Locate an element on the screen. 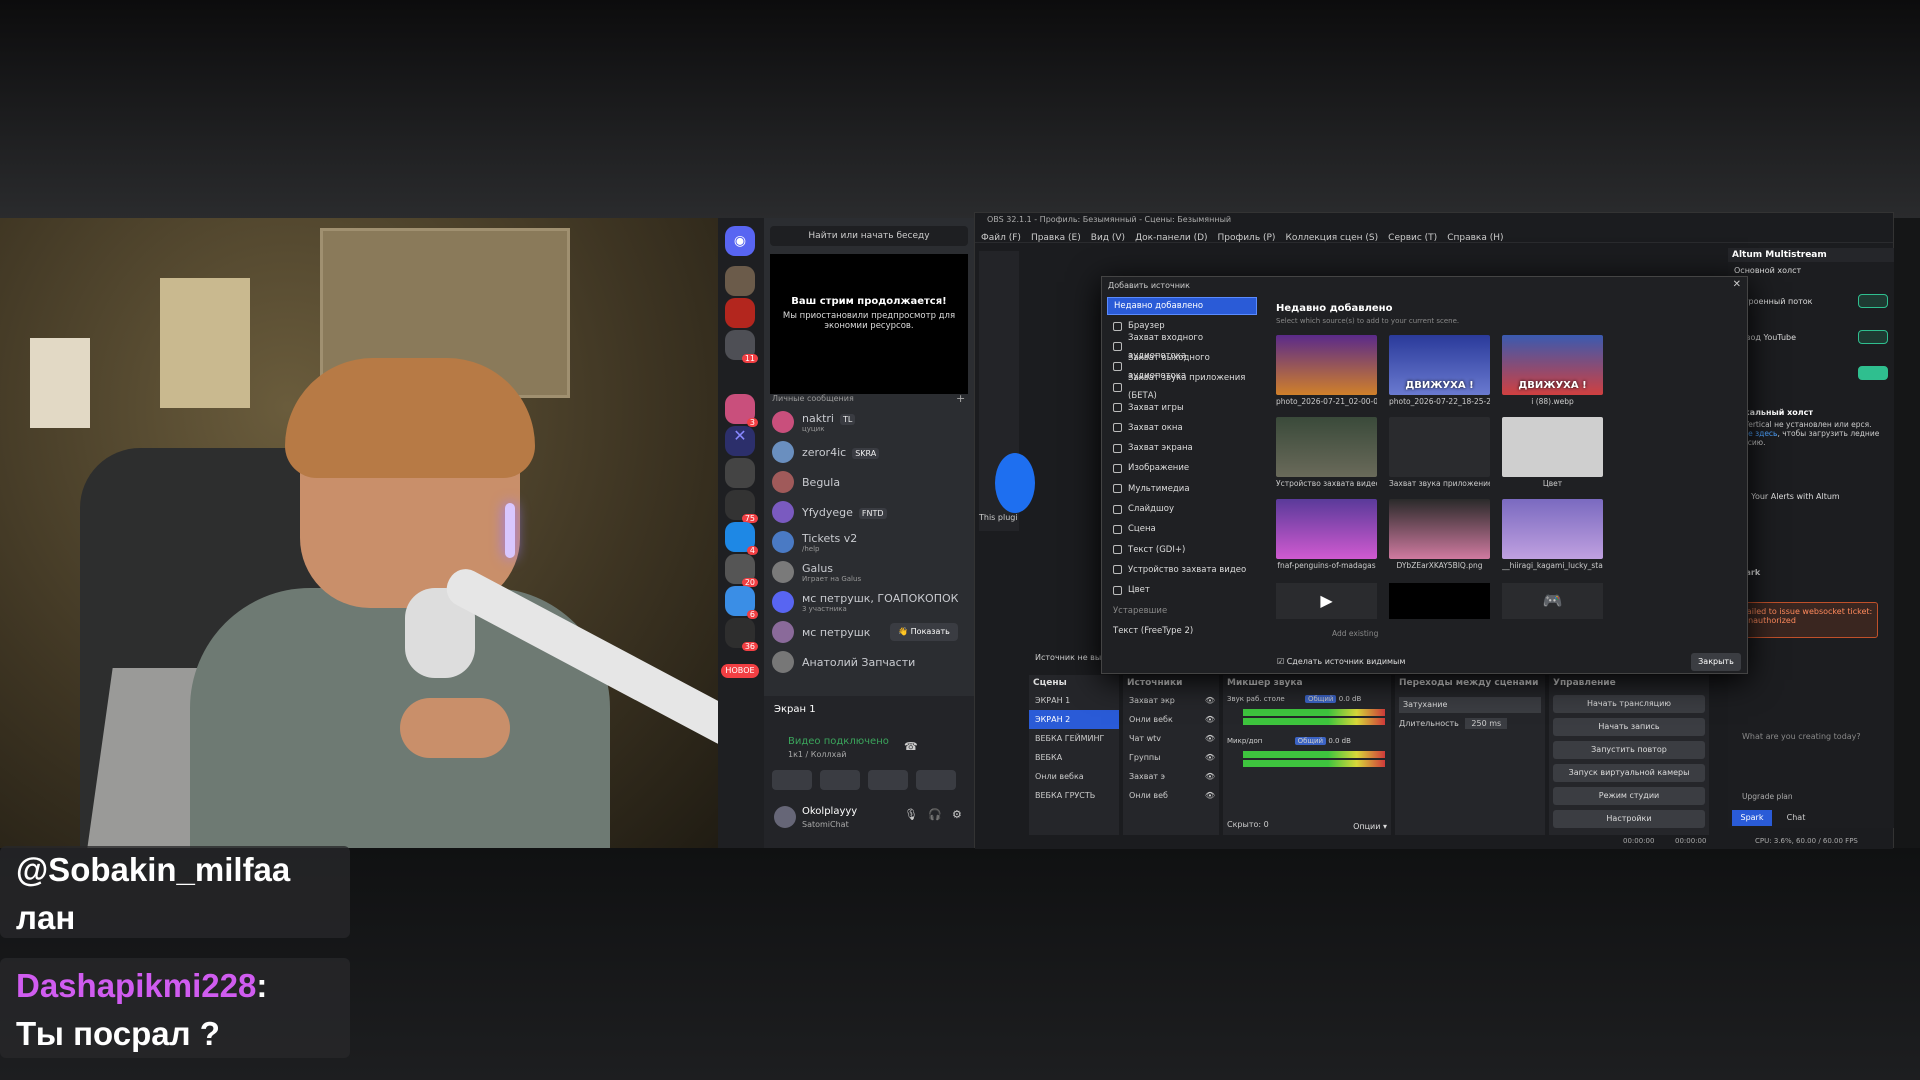 This screenshot has height=1080, width=1920. scene-item: ЭКРАН 1 is located at coordinates (1074, 700).